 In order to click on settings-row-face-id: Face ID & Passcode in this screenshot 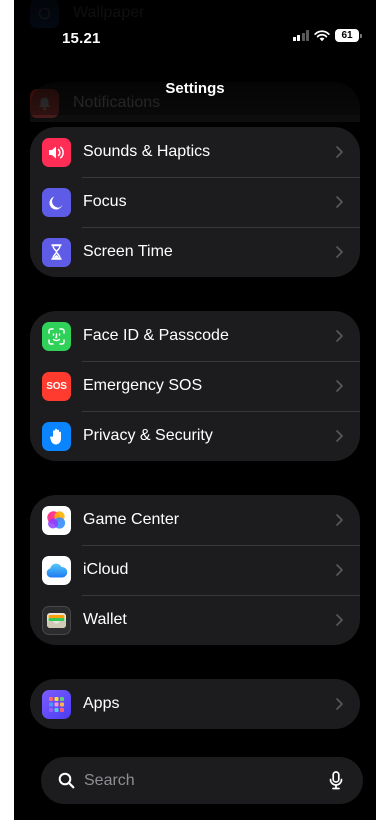, I will do `click(195, 336)`.